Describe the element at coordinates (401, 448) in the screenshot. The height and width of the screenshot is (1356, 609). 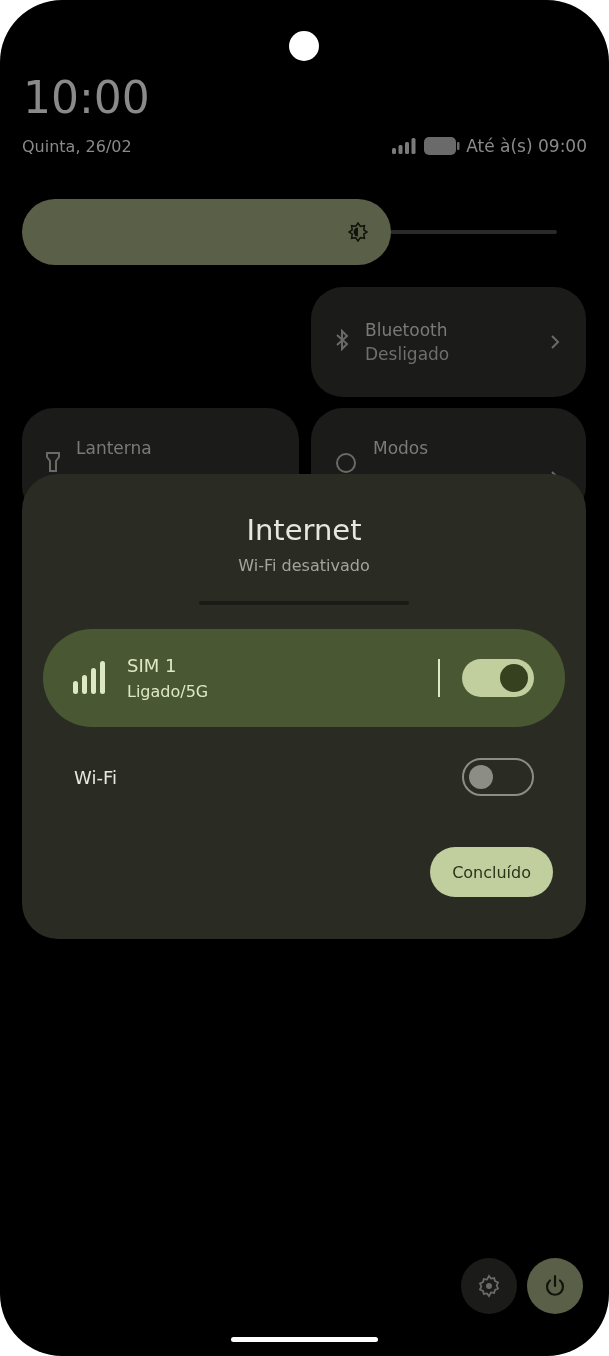
I see `tile-label: Modos` at that location.